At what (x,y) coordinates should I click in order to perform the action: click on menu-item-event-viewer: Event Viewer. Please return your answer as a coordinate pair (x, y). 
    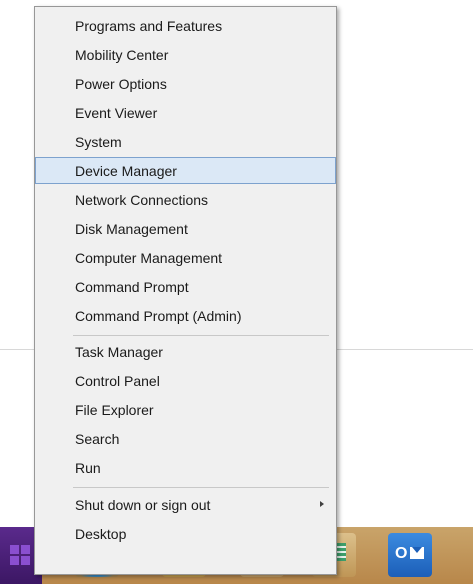
    Looking at the image, I should click on (185, 112).